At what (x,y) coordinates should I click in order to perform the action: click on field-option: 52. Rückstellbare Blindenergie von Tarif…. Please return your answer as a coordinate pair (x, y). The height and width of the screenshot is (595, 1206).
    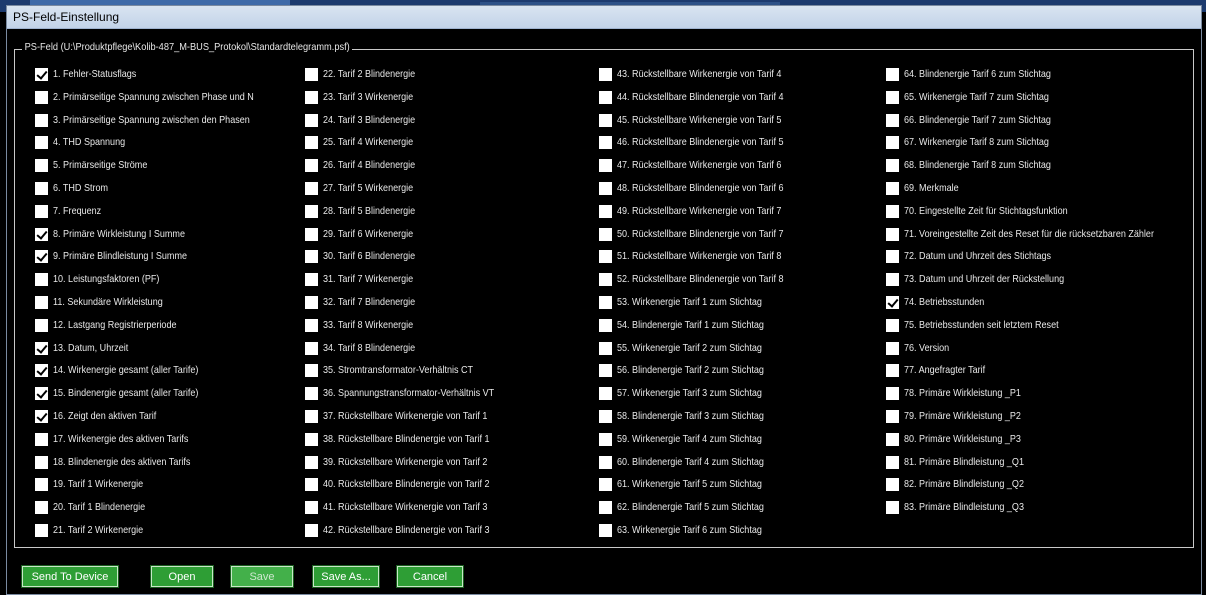
    Looking at the image, I should click on (705, 279).